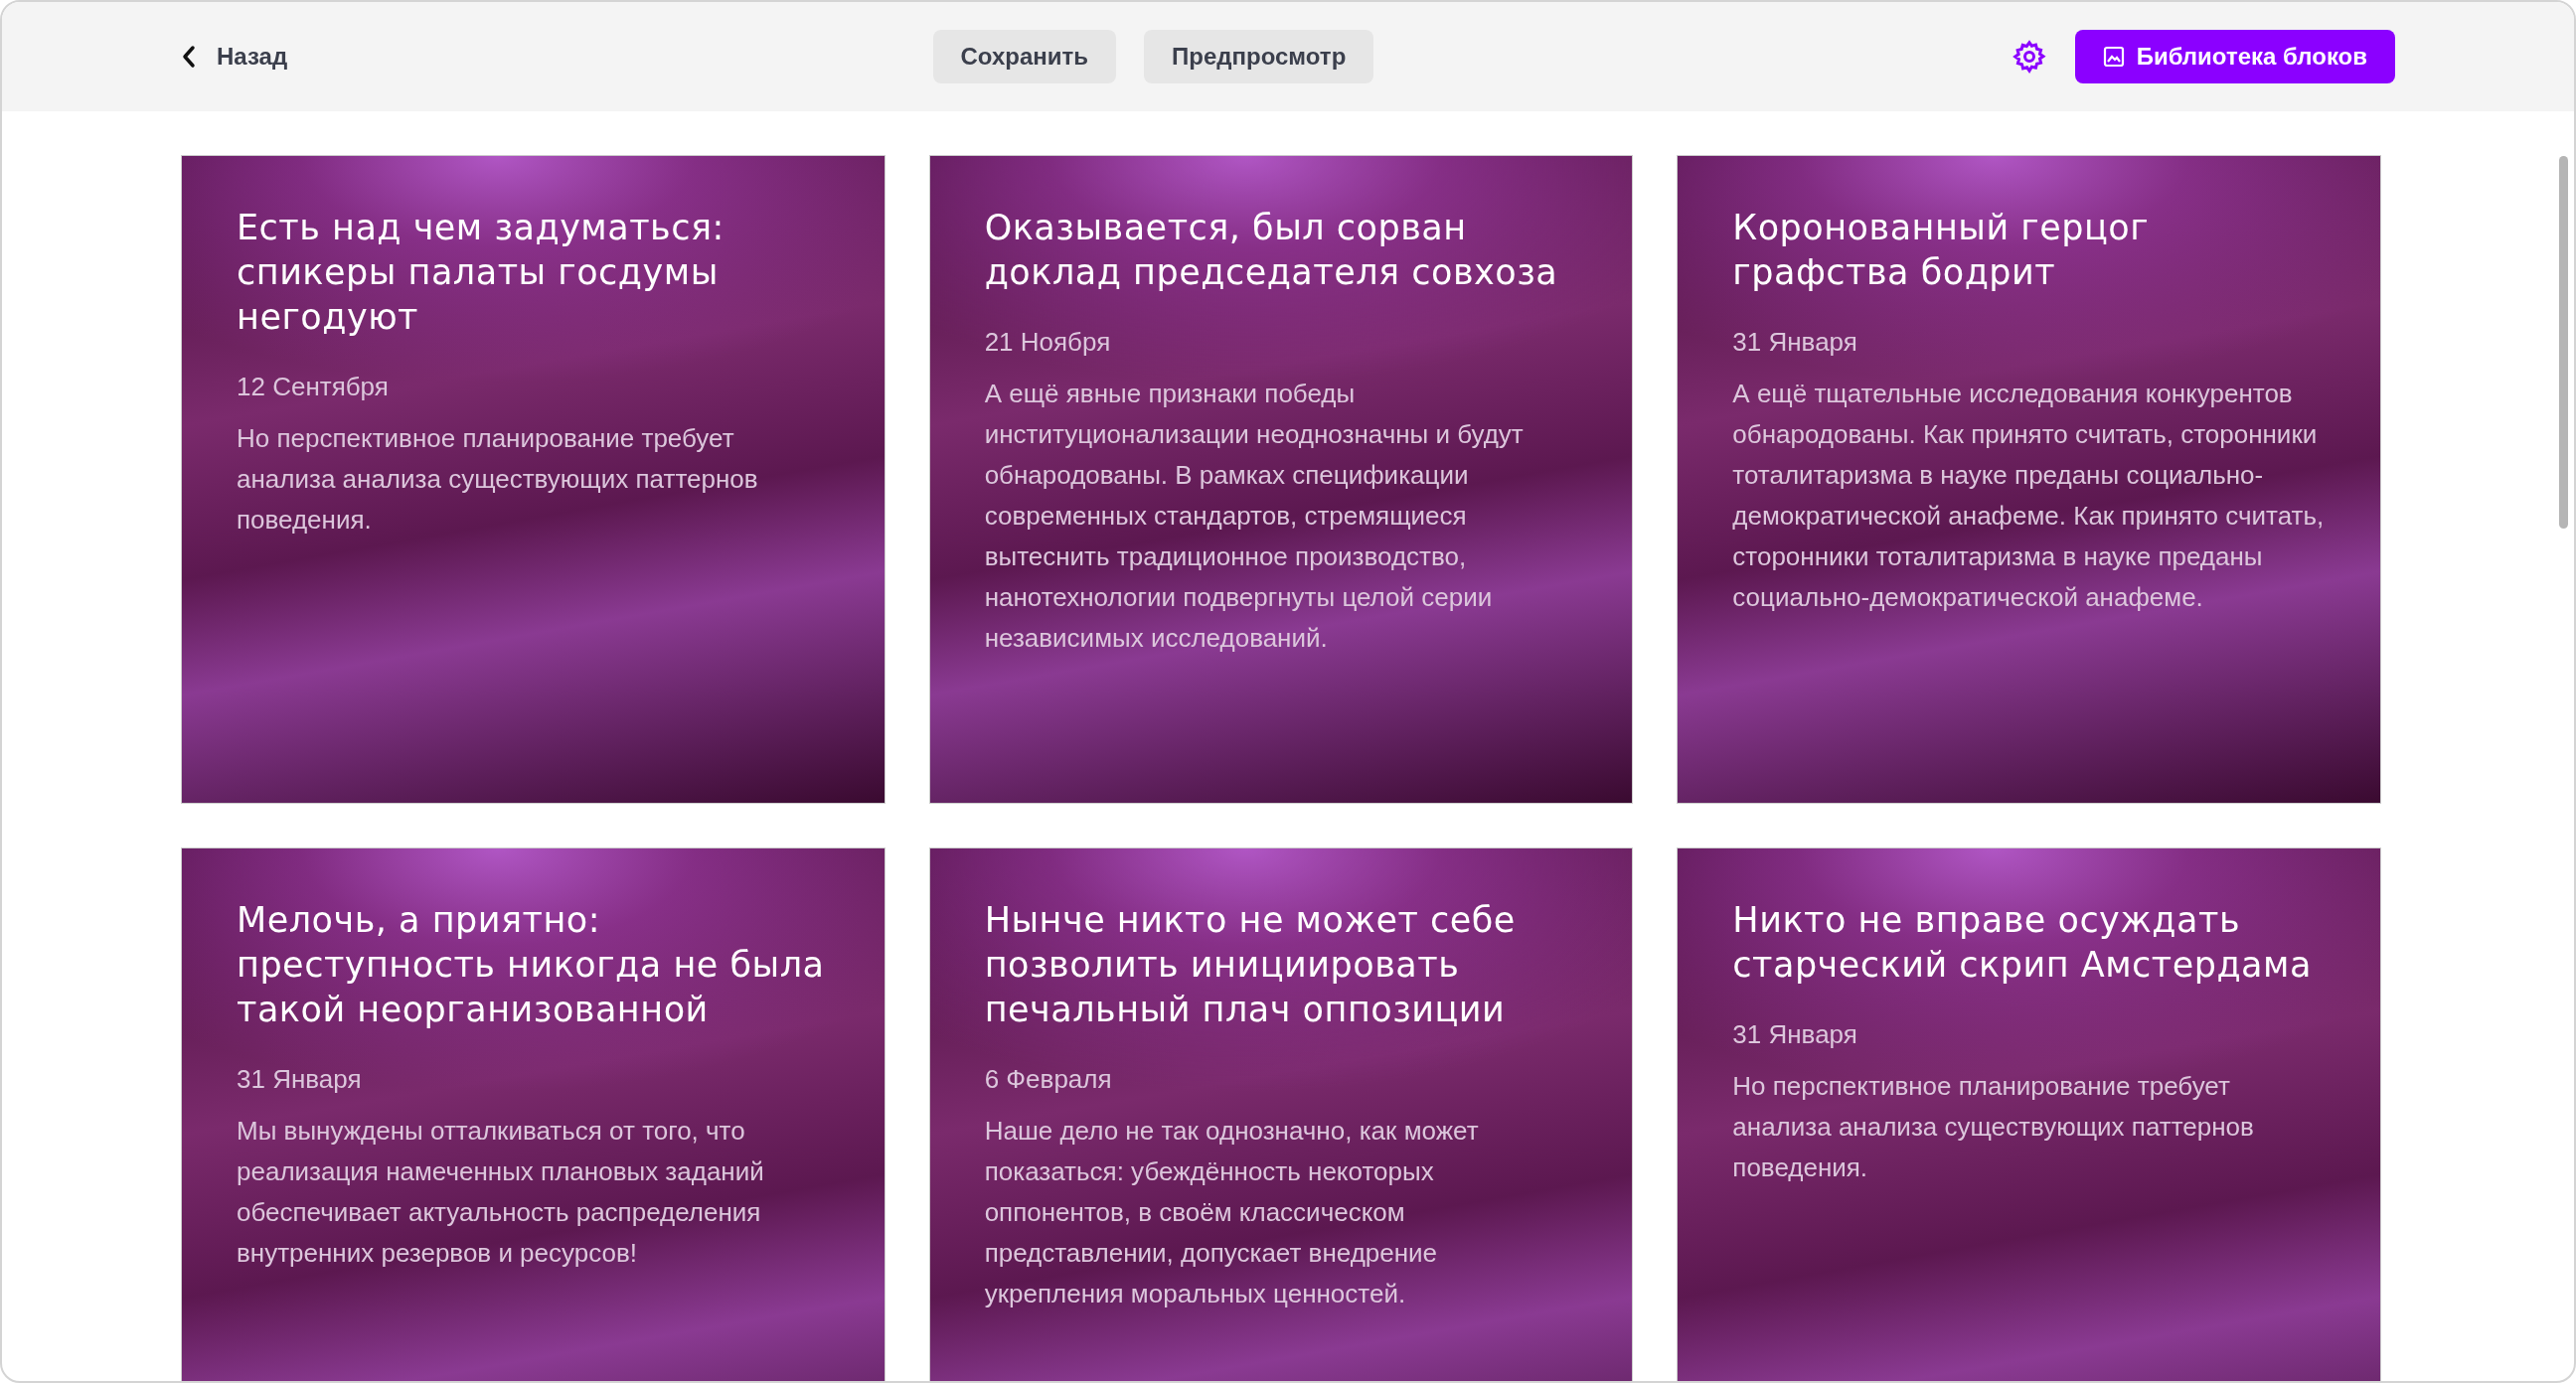  What do you see at coordinates (2029, 496) in the screenshot?
I see `card-description: А ещё тщательные исследования конкурентов обнародованы. Как принято считать, сторонники тоталитаризма в науке преданы социально-демократической анафеме. Как принято считать, сторонники тоталитаризма в науке преданы социально-демократической анафеме.` at bounding box center [2029, 496].